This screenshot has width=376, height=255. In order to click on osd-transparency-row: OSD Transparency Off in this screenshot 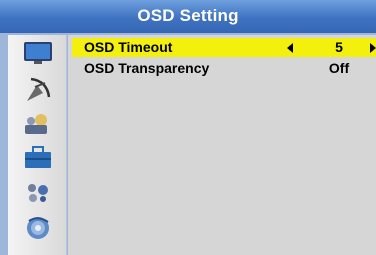, I will do `click(224, 68)`.